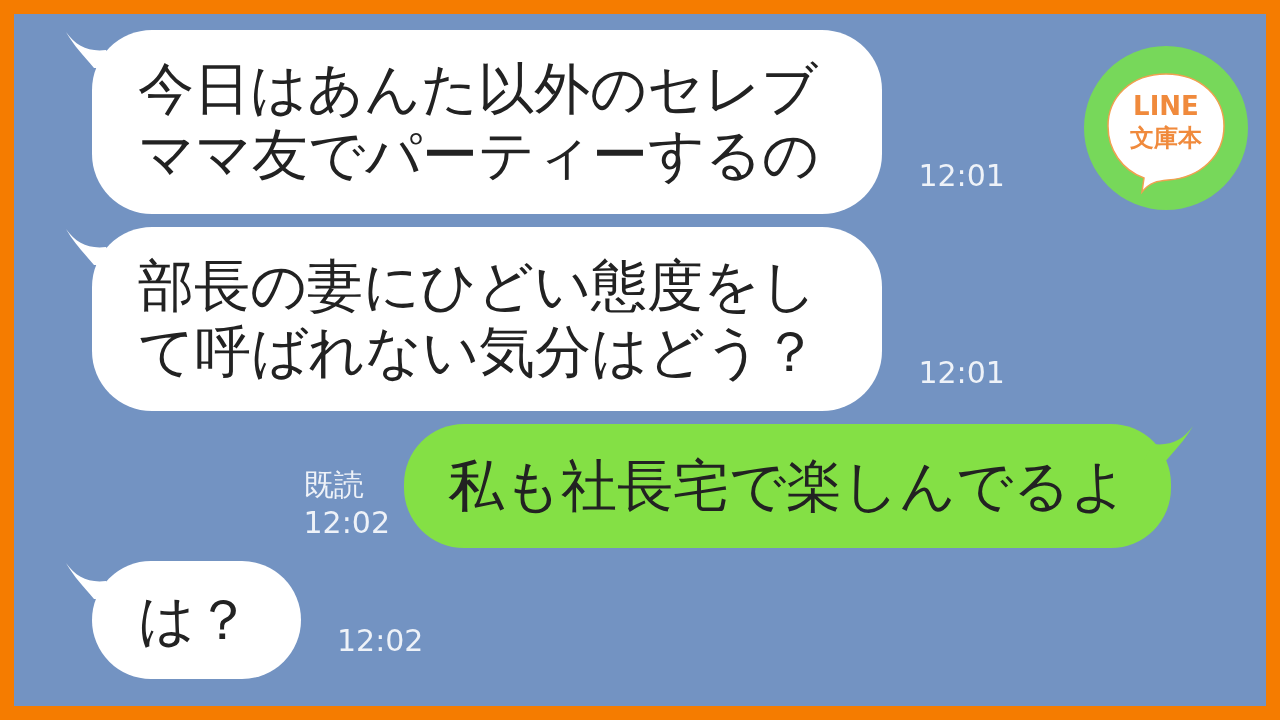 This screenshot has width=1280, height=720. What do you see at coordinates (196, 620) in the screenshot?
I see `message-bubble: は？` at bounding box center [196, 620].